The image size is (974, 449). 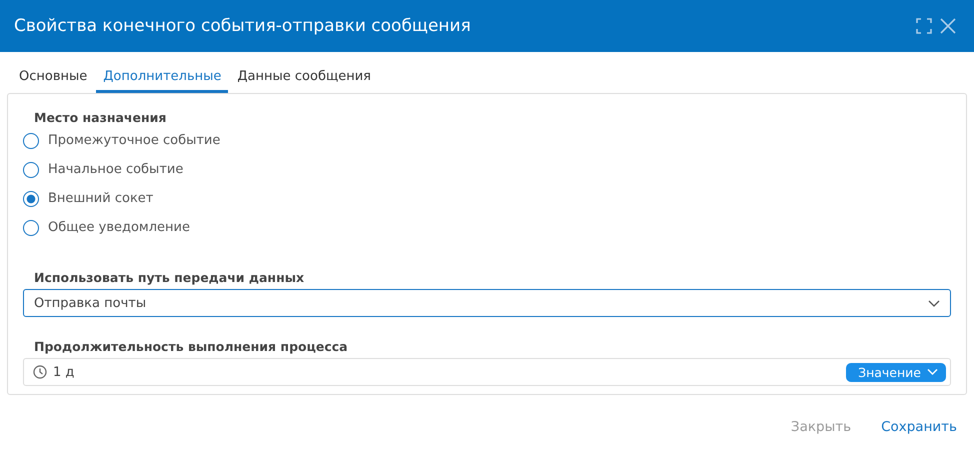 What do you see at coordinates (100, 118) in the screenshot?
I see `field-label: Место назначения` at bounding box center [100, 118].